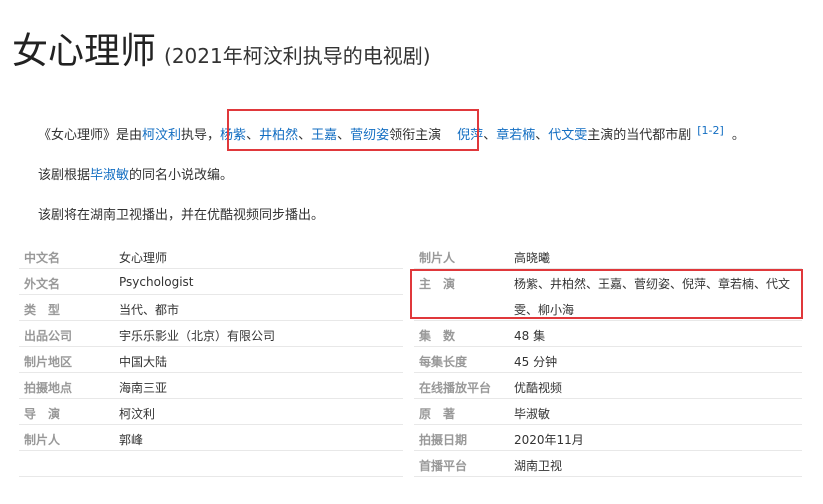 The height and width of the screenshot is (504, 823). Describe the element at coordinates (42, 414) in the screenshot. I see `infobox-key: 导 演` at that location.